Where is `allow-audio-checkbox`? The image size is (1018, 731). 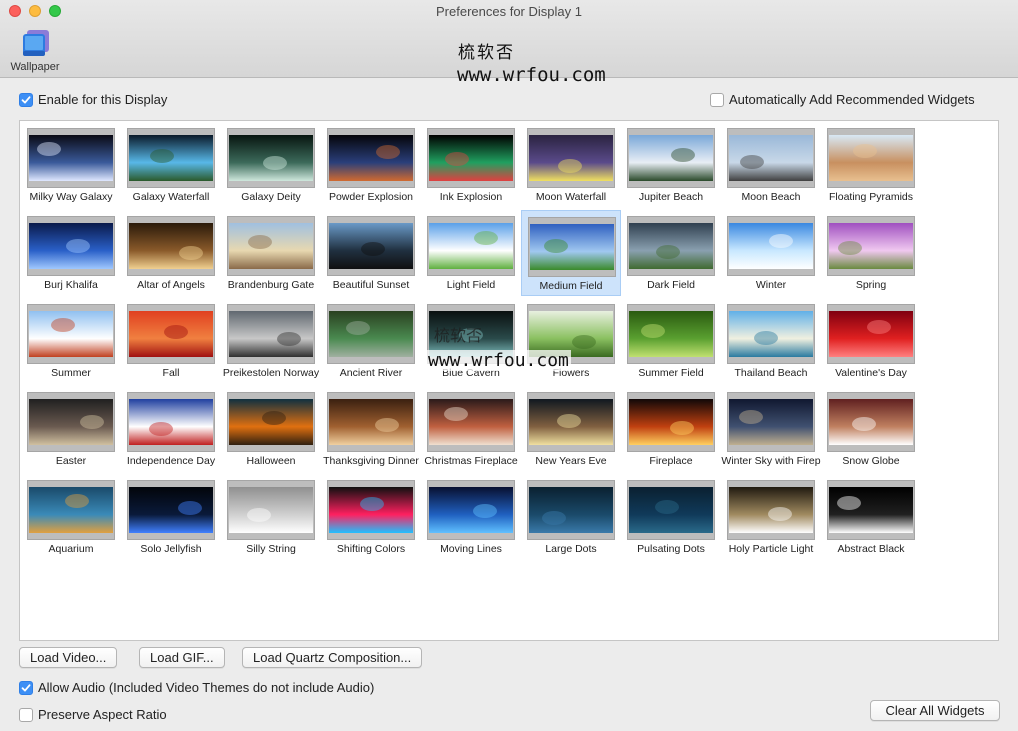 allow-audio-checkbox is located at coordinates (26, 687).